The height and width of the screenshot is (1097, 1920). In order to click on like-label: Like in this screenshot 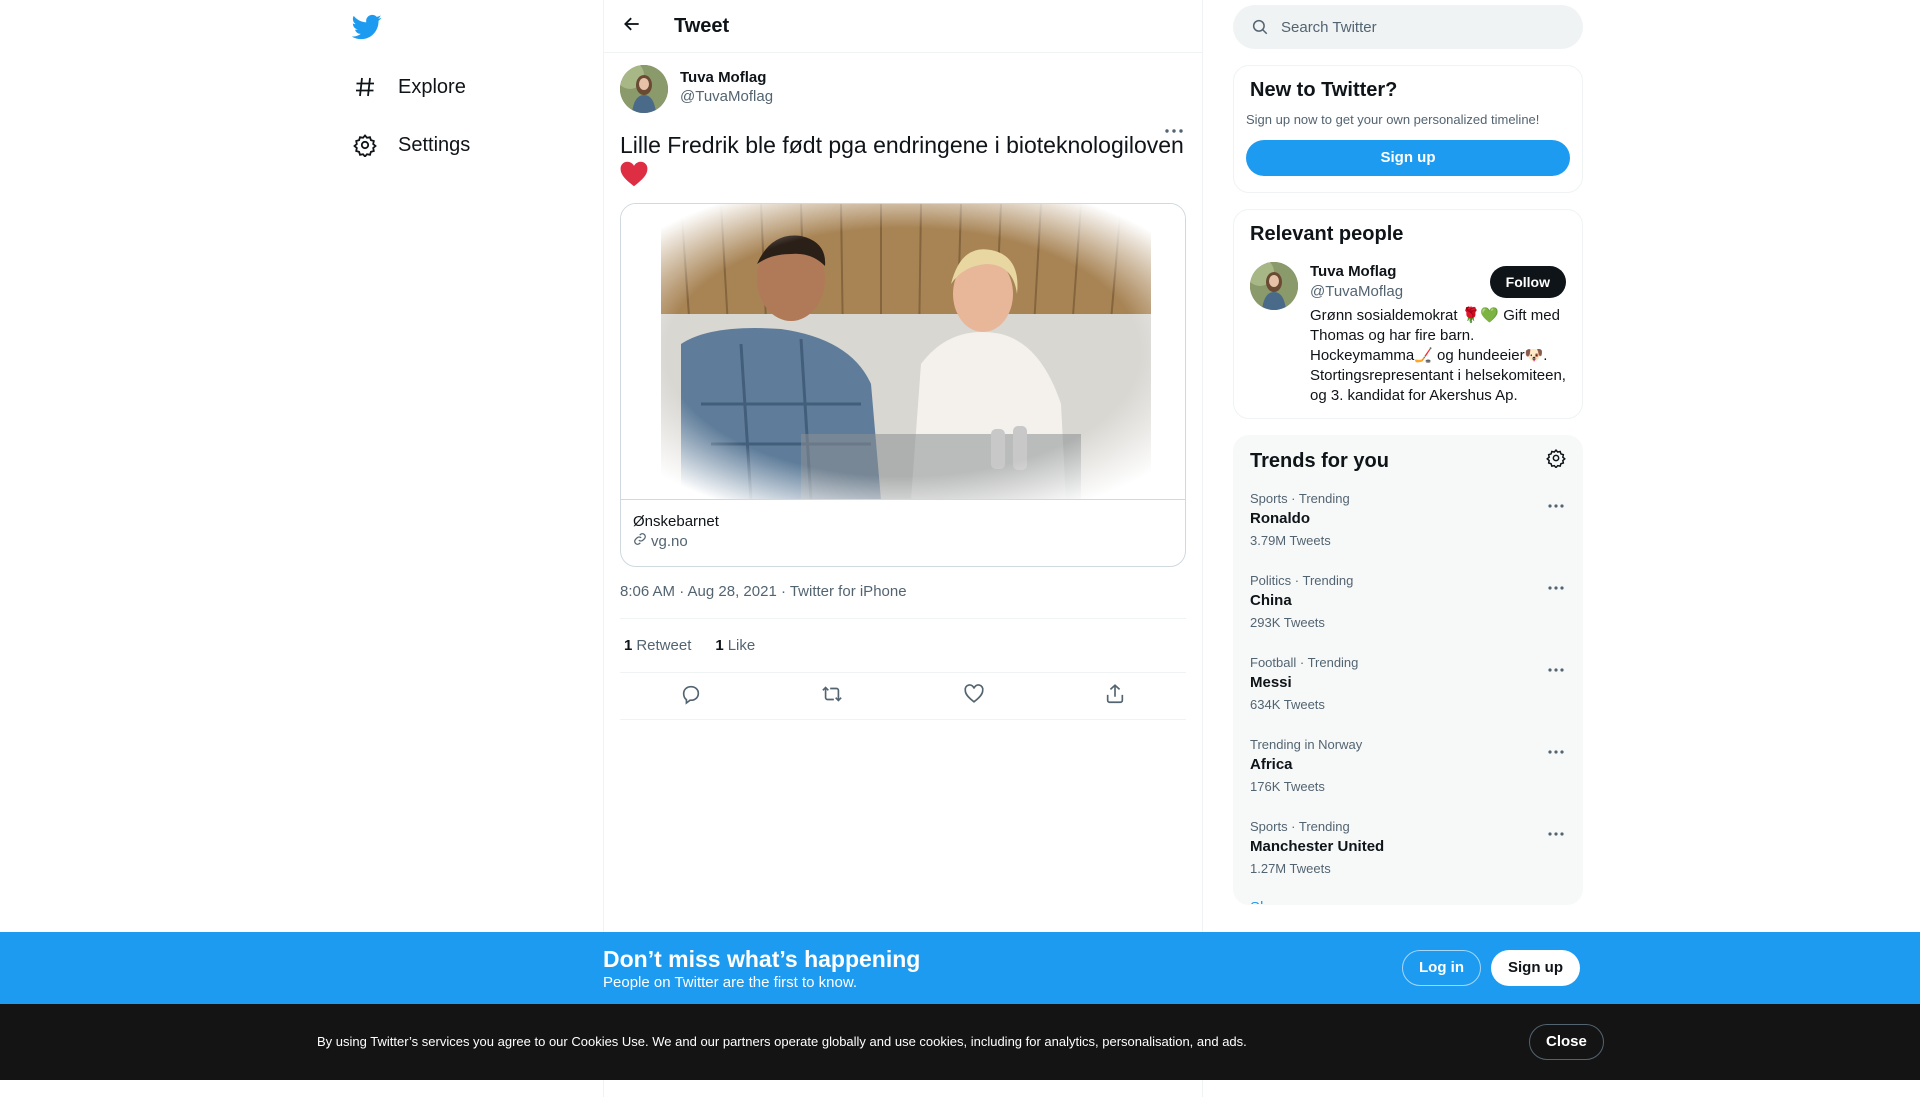, I will do `click(741, 645)`.